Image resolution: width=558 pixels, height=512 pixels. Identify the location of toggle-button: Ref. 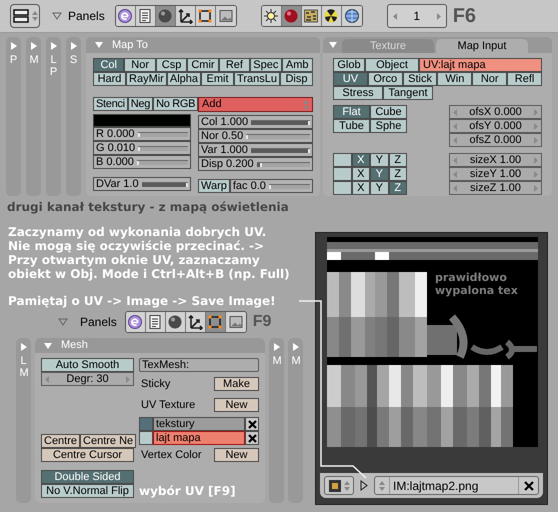
(234, 65).